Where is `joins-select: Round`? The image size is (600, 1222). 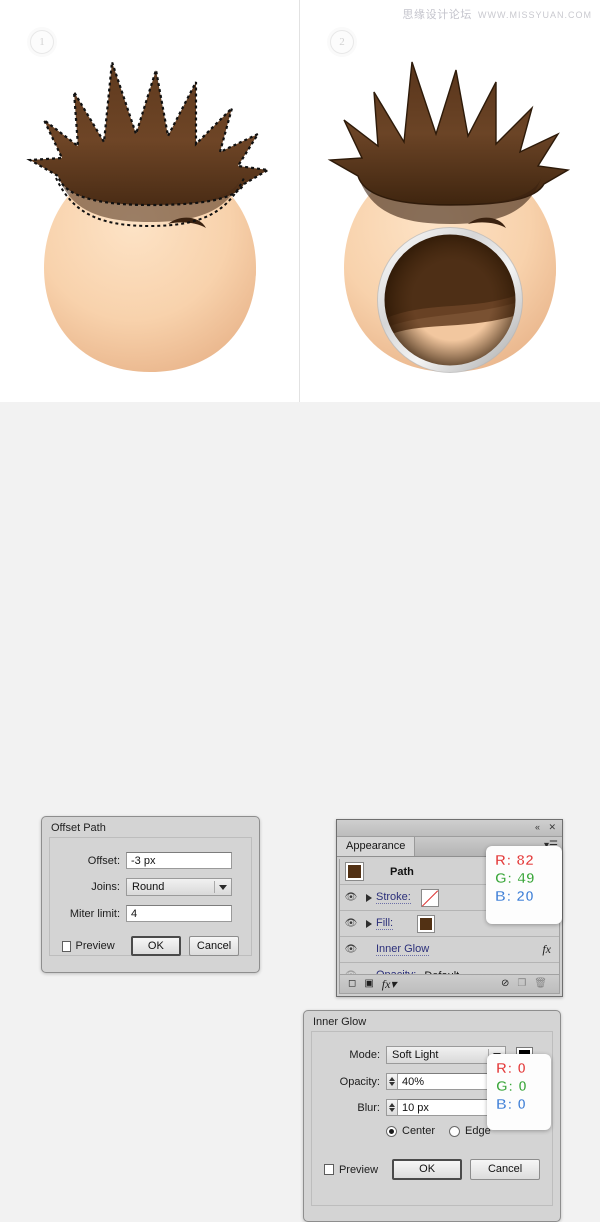
joins-select: Round is located at coordinates (179, 887).